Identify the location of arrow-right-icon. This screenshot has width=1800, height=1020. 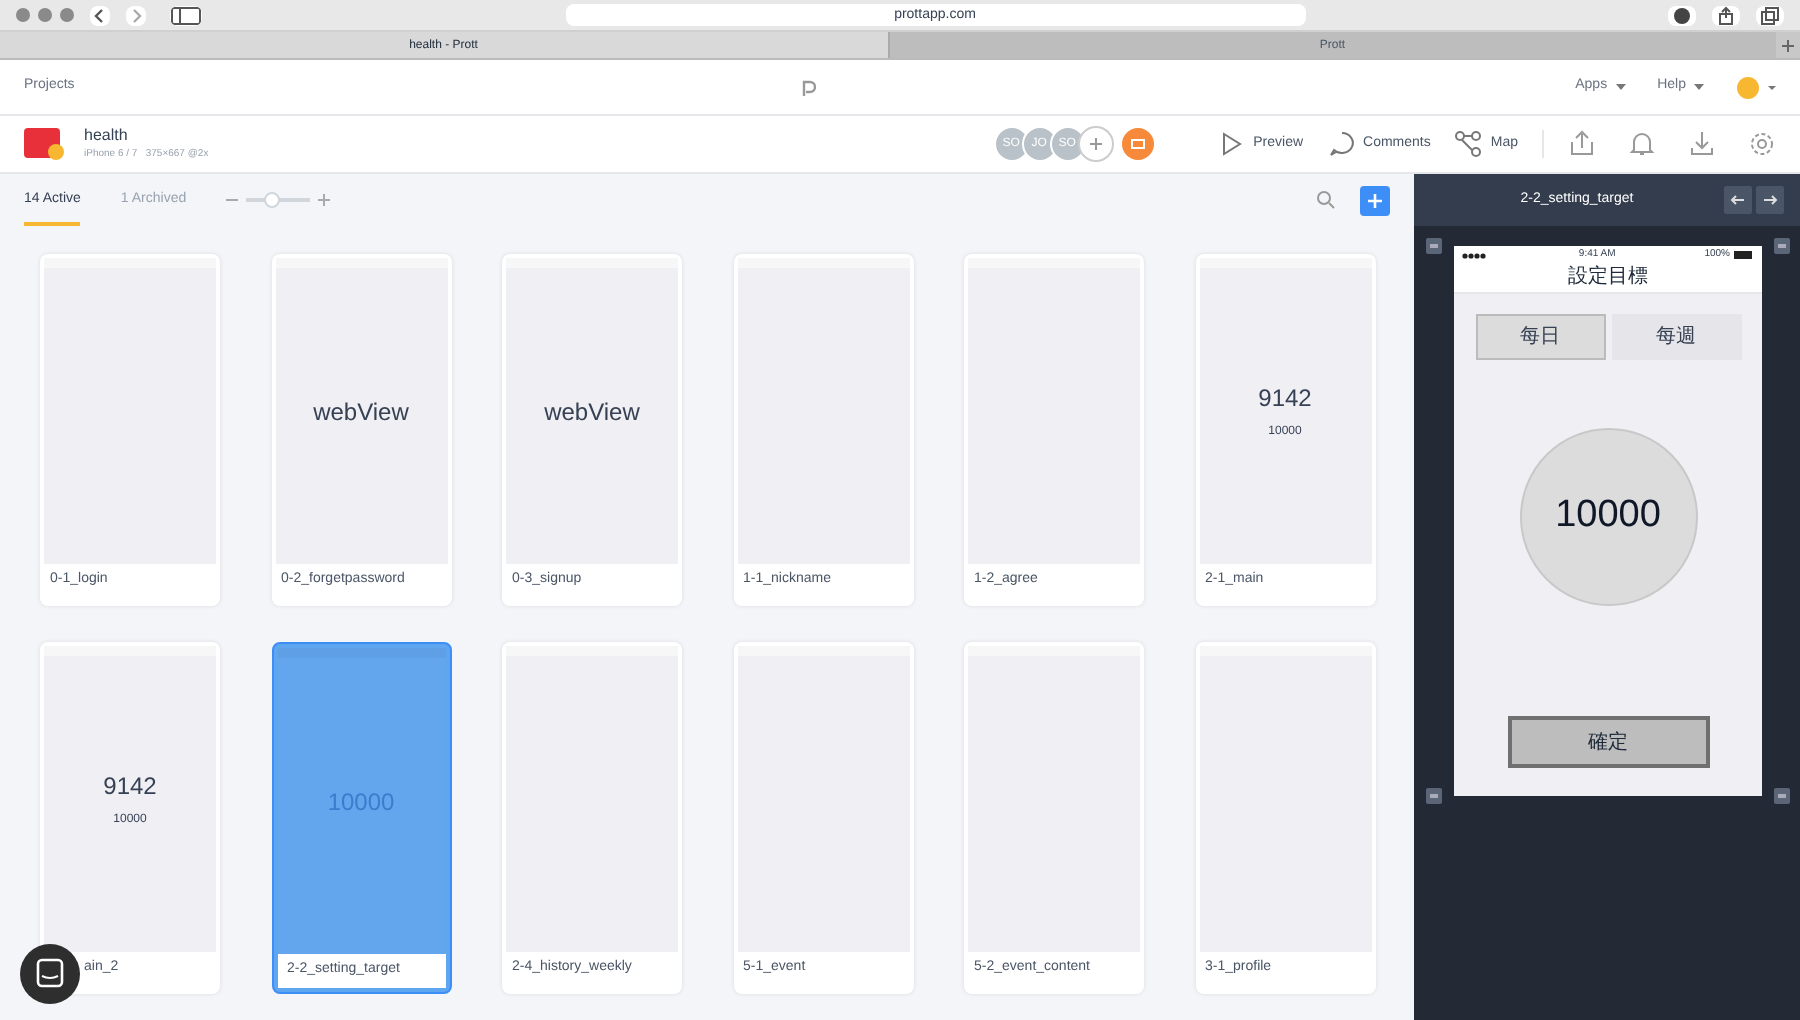
(1770, 200).